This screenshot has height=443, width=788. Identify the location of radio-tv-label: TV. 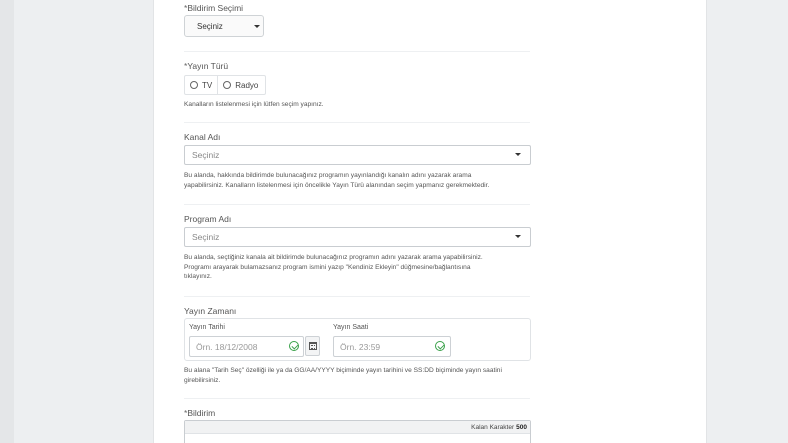
(207, 85).